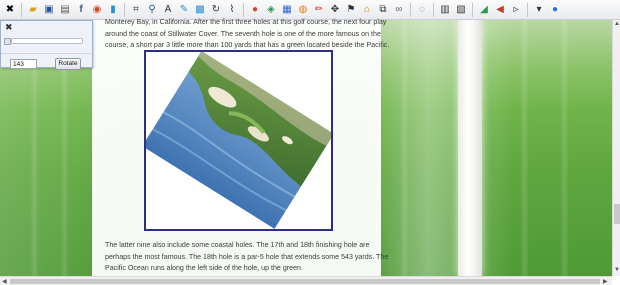 This screenshot has width=620, height=285. I want to click on horizontal-scrollbar: ◀ ▶, so click(306, 280).